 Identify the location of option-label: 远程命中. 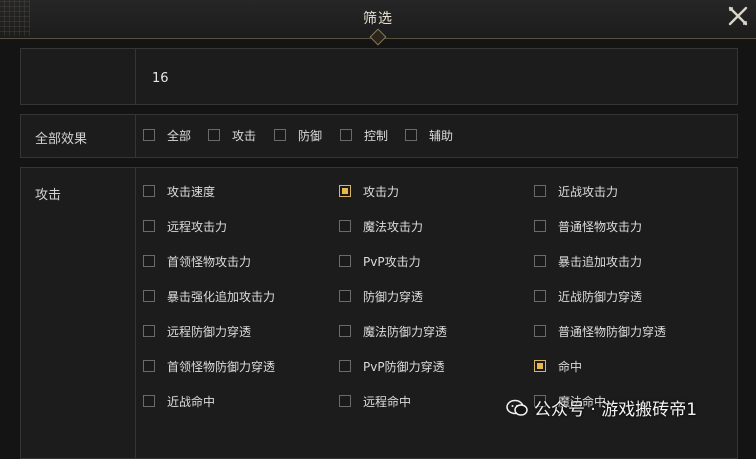
(387, 401).